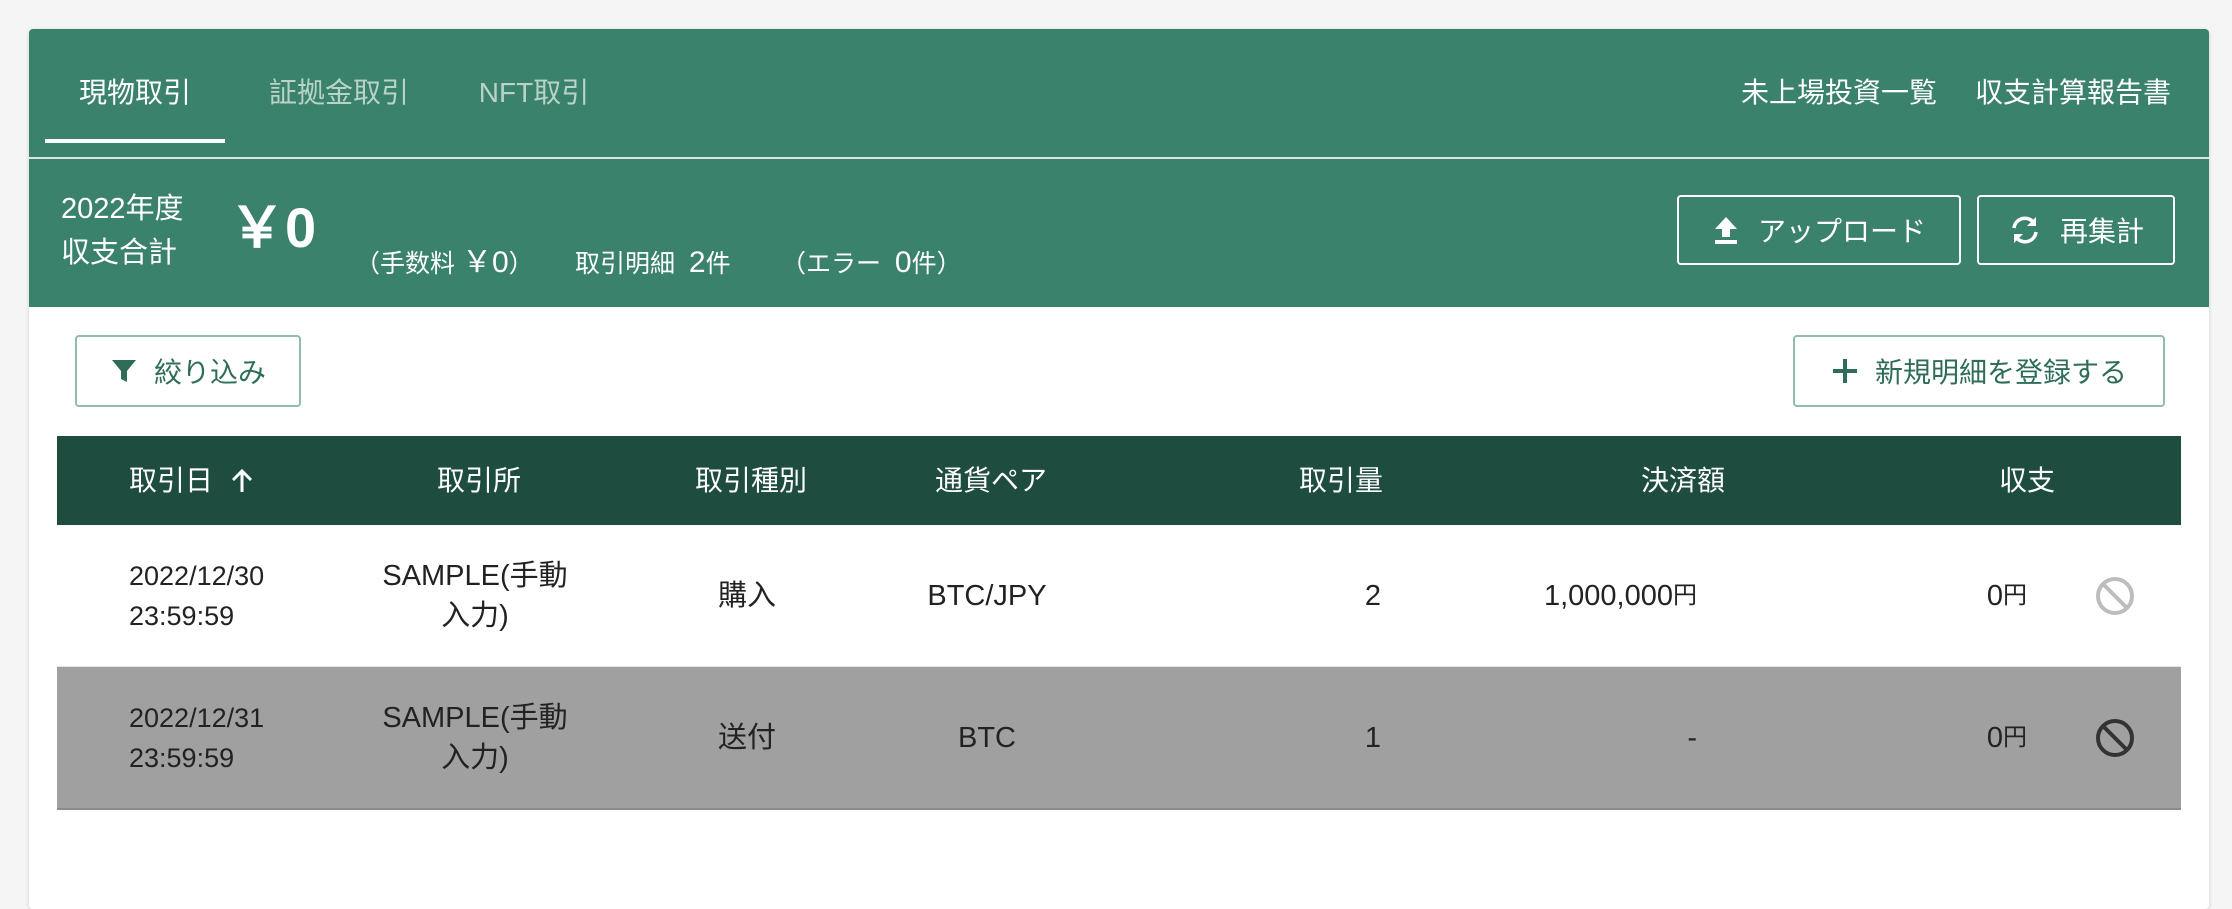  I want to click on header-exchange: 取引所, so click(479, 480).